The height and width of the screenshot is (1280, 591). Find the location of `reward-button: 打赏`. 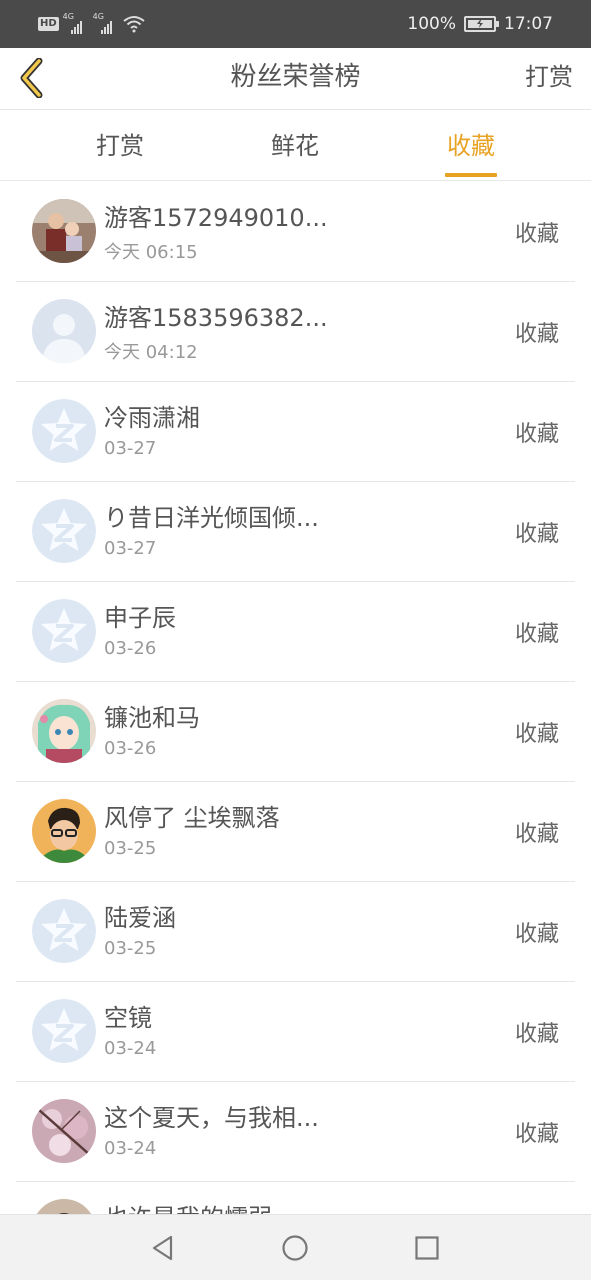

reward-button: 打赏 is located at coordinates (549, 79).